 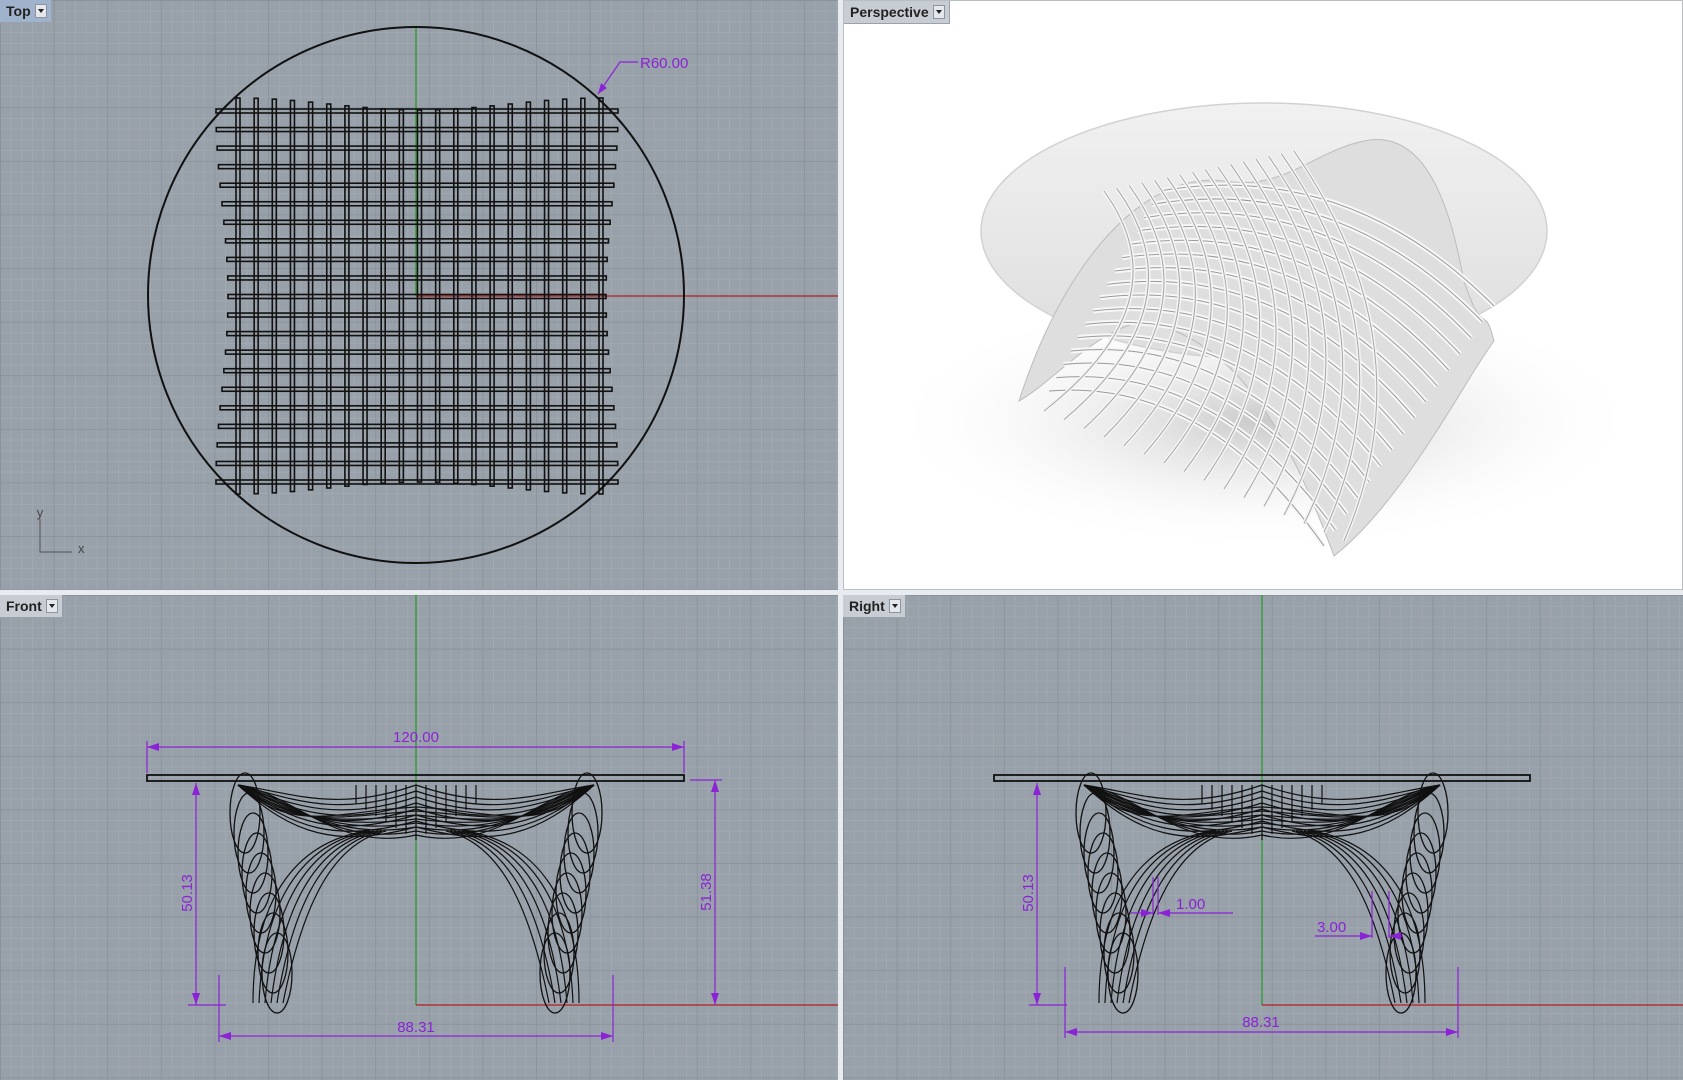 What do you see at coordinates (642, 75) in the screenshot?
I see `radius-dimension: R60.00` at bounding box center [642, 75].